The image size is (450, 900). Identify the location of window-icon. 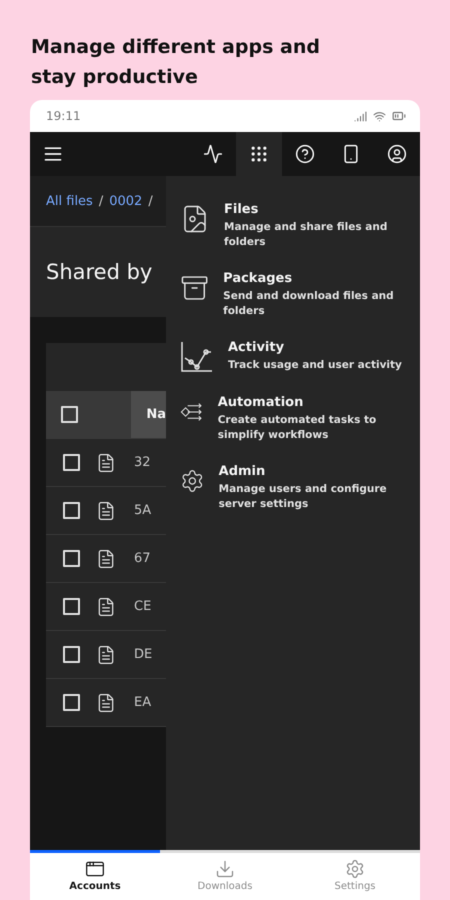
(95, 869).